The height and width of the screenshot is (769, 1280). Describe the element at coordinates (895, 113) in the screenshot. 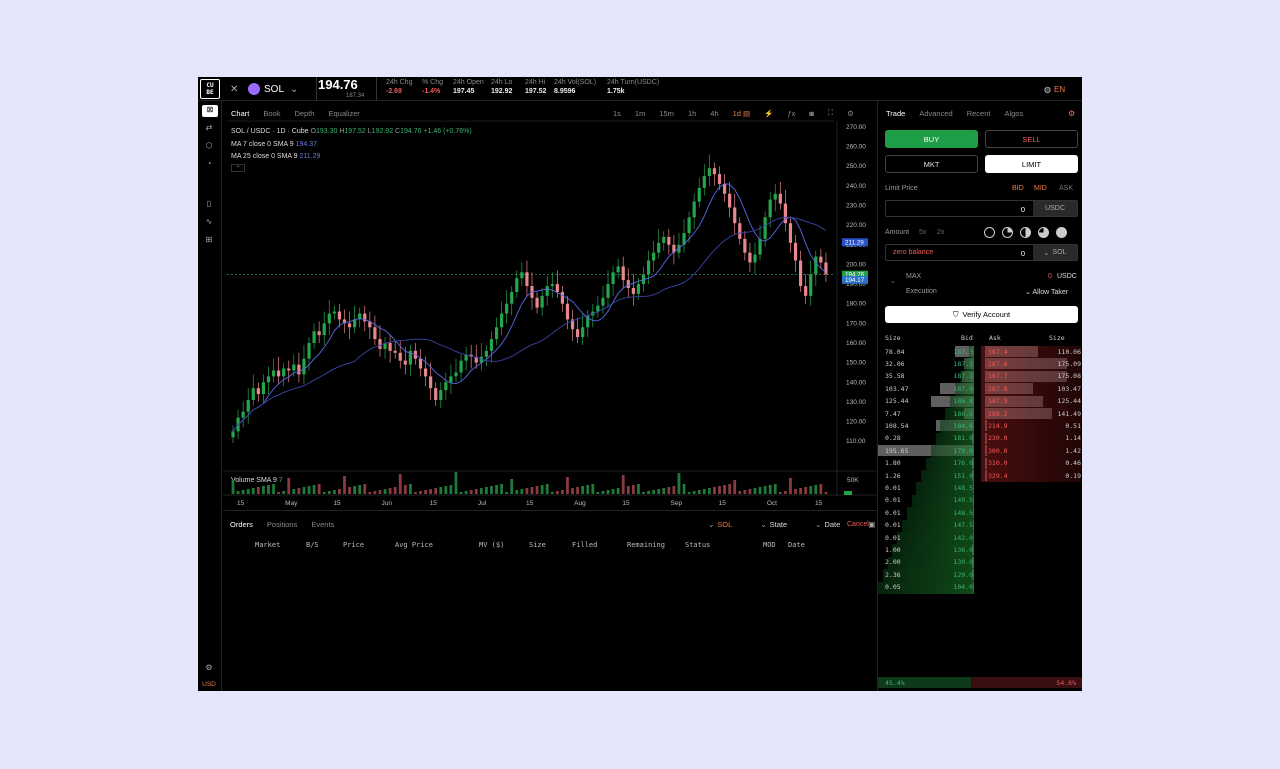

I see `tab-trade: Trade` at that location.